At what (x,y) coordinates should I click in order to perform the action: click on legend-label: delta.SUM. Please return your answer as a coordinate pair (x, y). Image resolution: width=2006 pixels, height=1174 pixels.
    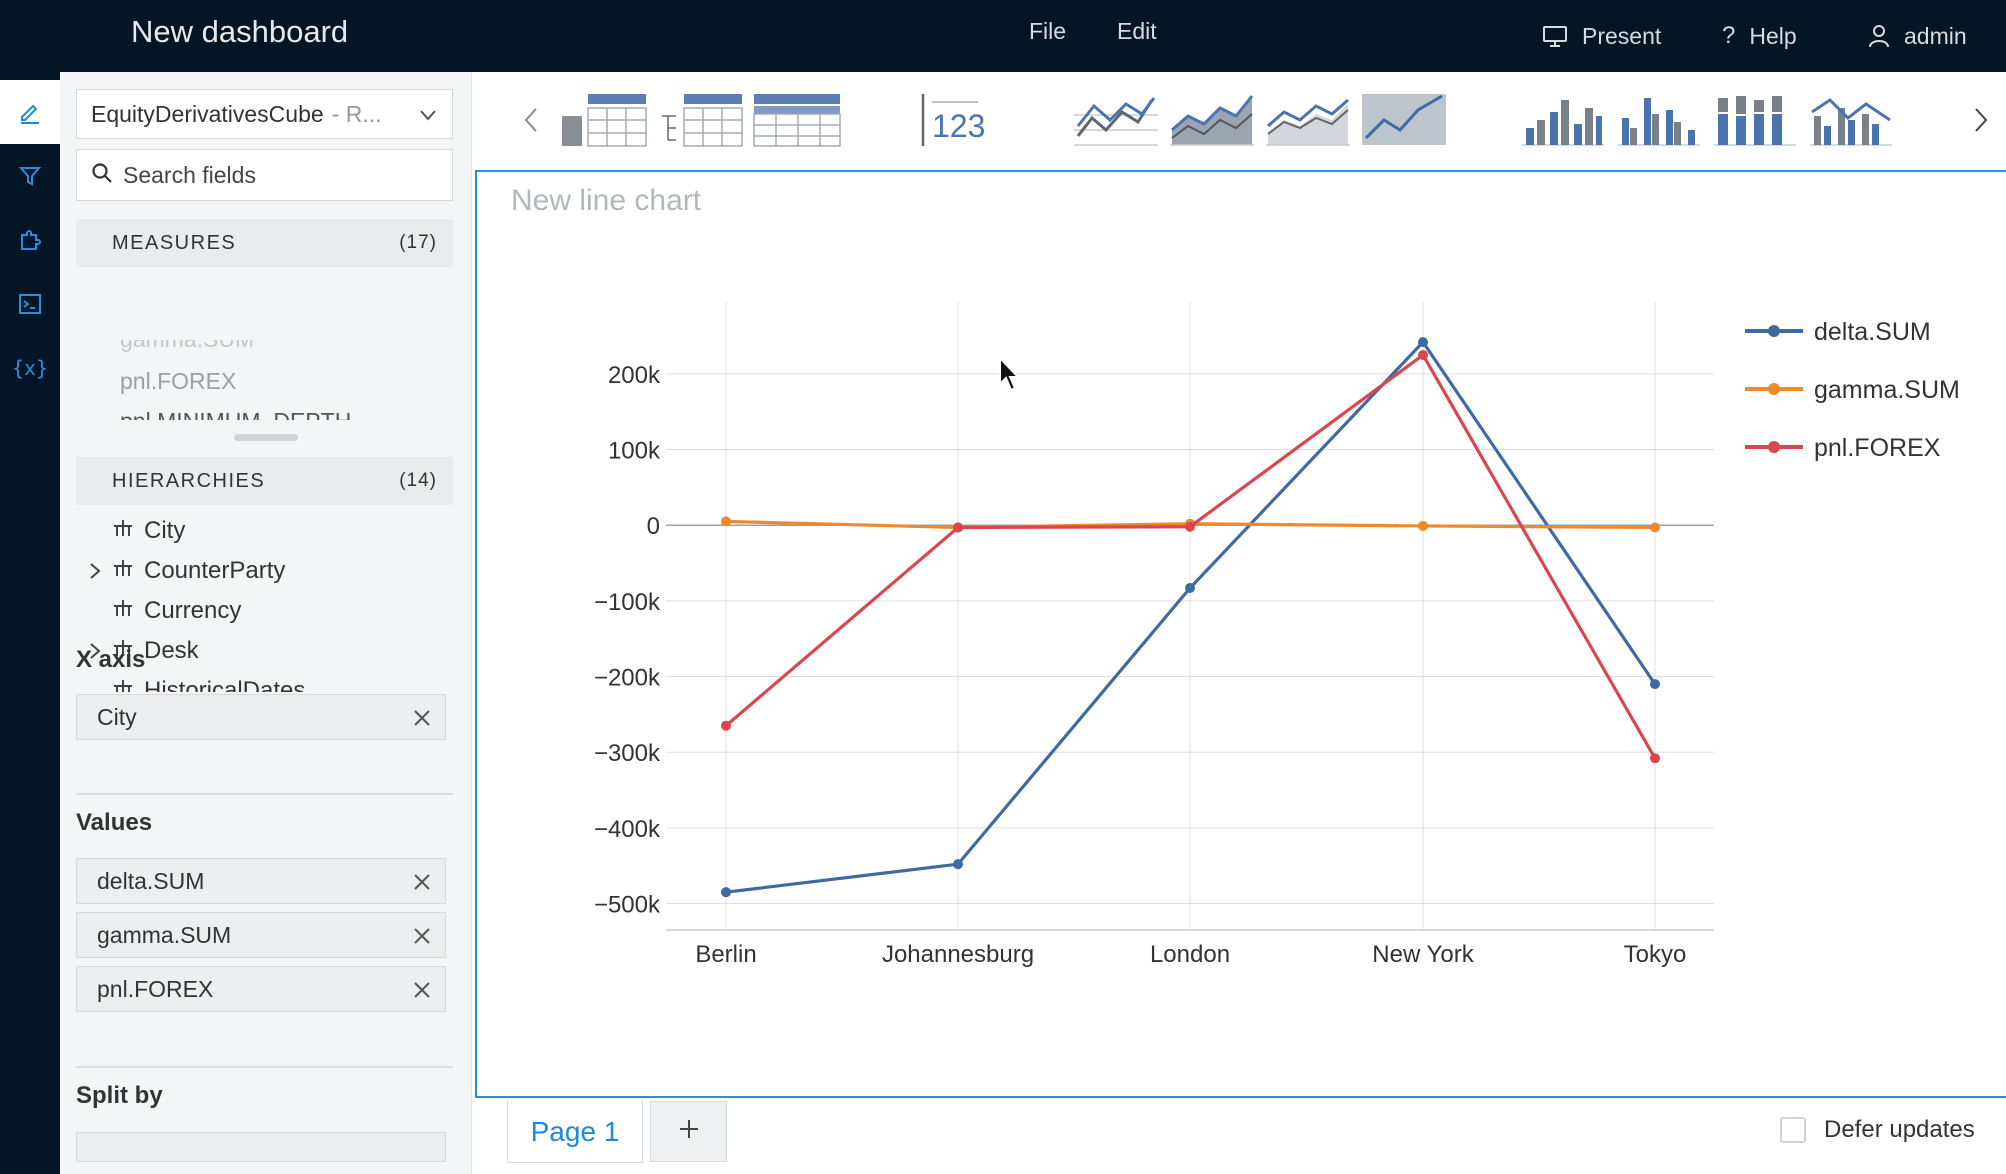
    Looking at the image, I should click on (1872, 332).